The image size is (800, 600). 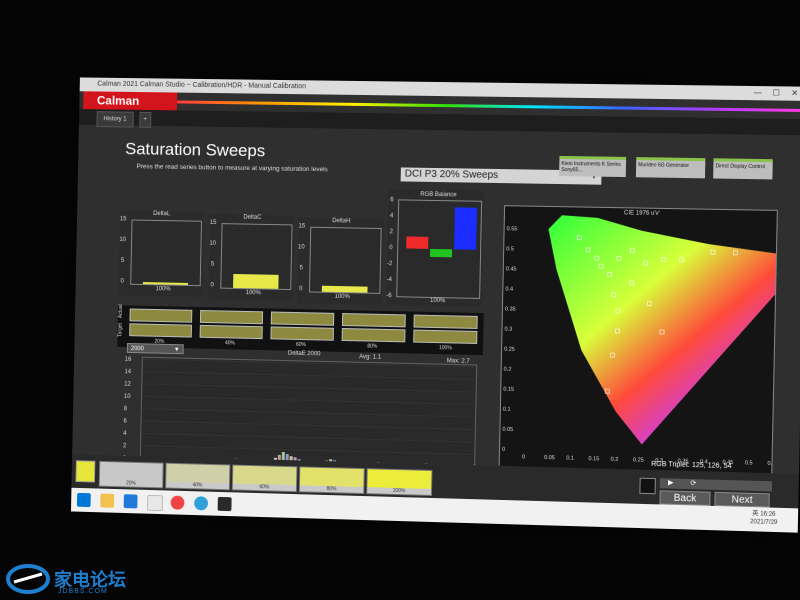 What do you see at coordinates (224, 504) in the screenshot?
I see `calman-taskbar-icon` at bounding box center [224, 504].